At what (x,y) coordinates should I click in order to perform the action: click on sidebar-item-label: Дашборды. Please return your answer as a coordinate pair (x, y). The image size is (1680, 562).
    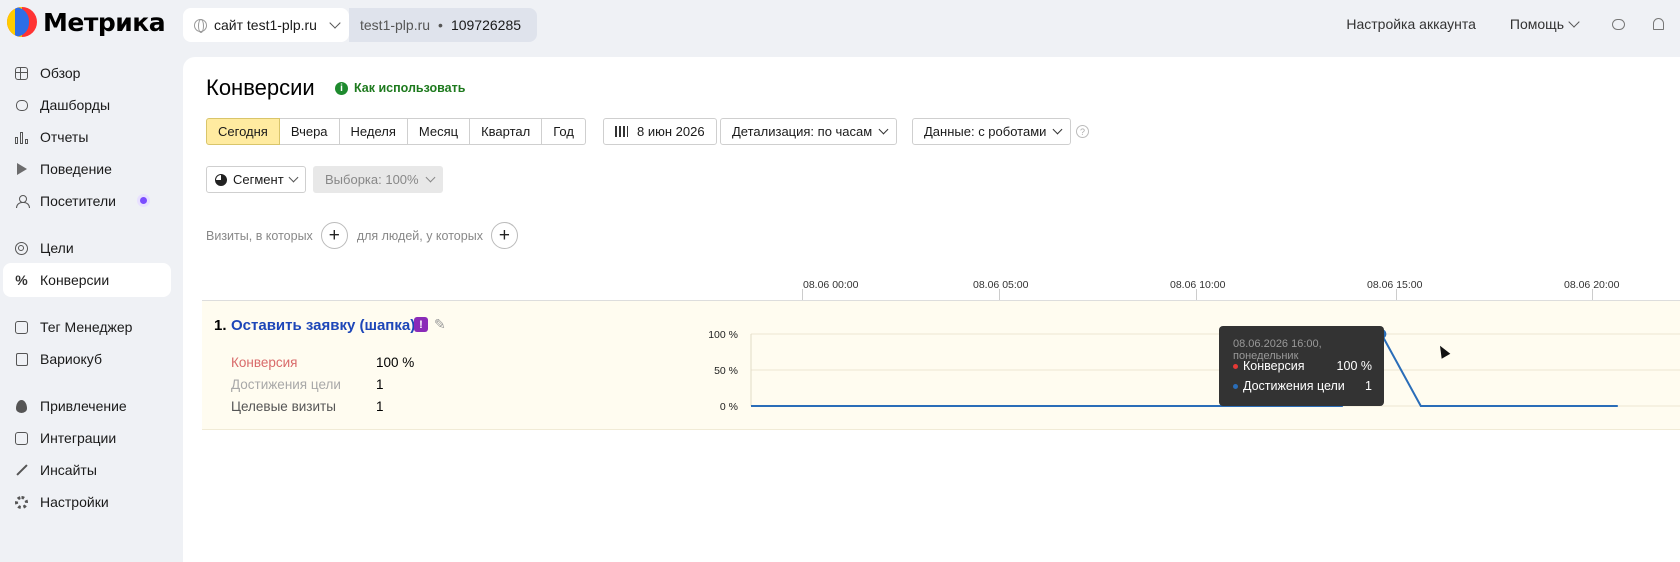
    Looking at the image, I should click on (75, 105).